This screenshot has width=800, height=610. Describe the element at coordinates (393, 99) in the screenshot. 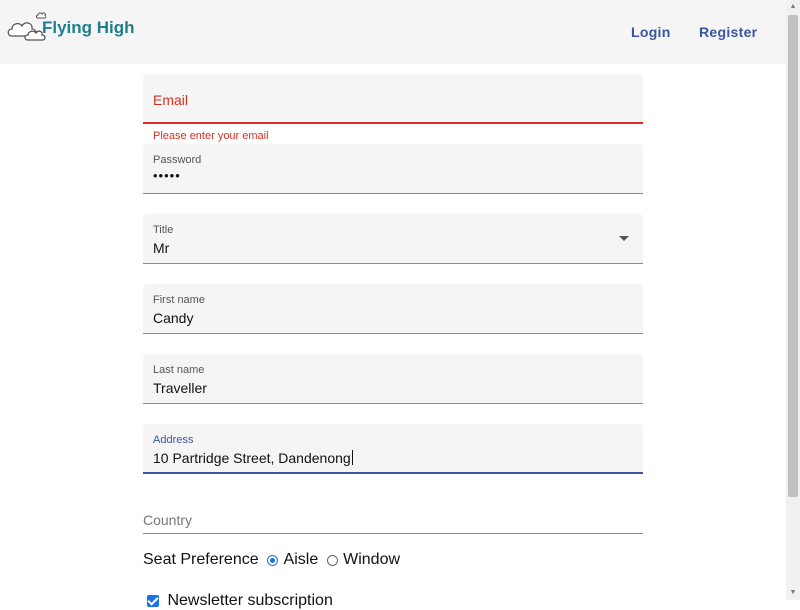

I see `email-field: Email` at that location.